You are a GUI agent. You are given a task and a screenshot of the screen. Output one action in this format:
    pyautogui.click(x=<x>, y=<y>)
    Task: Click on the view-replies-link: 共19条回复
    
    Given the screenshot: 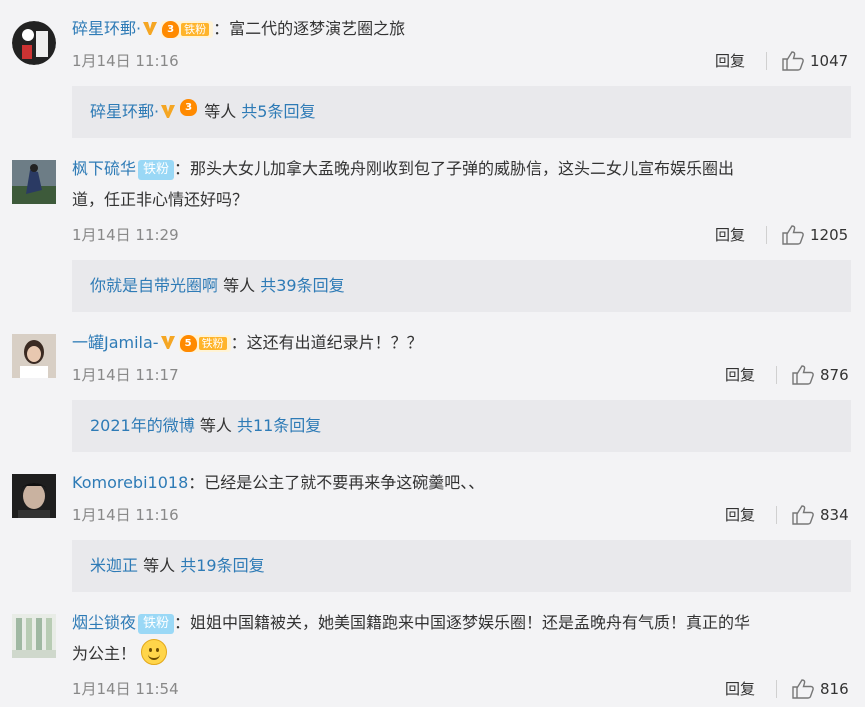 What is the action you would take?
    pyautogui.click(x=222, y=565)
    